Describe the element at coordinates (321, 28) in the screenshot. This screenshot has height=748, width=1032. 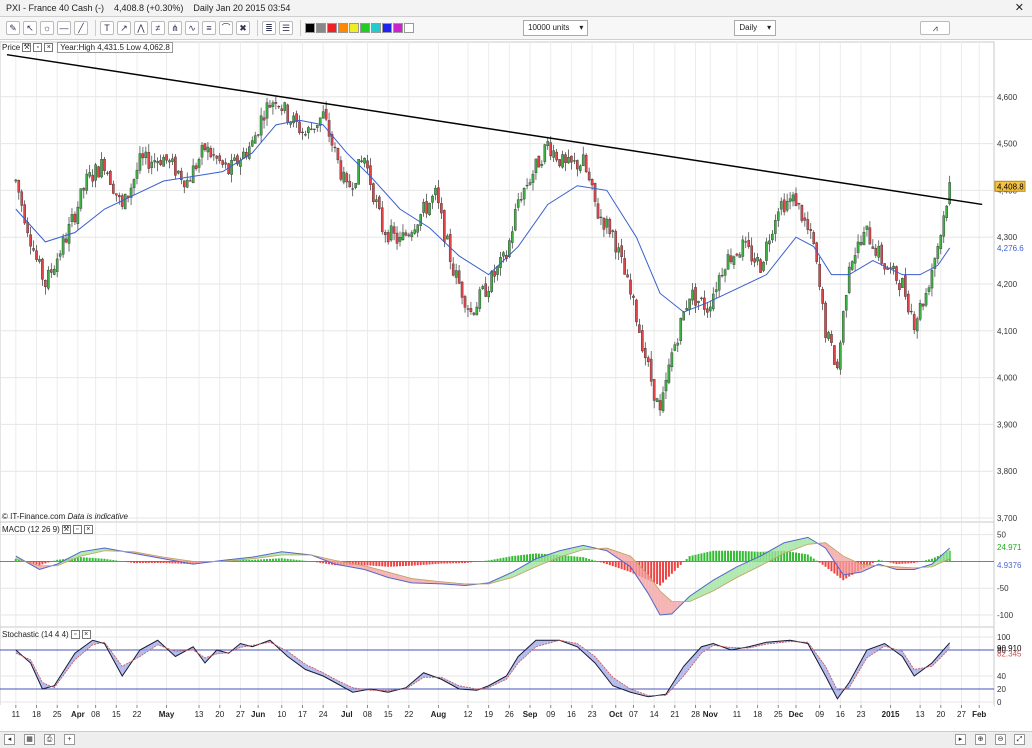
I see `color-swatch-gray` at that location.